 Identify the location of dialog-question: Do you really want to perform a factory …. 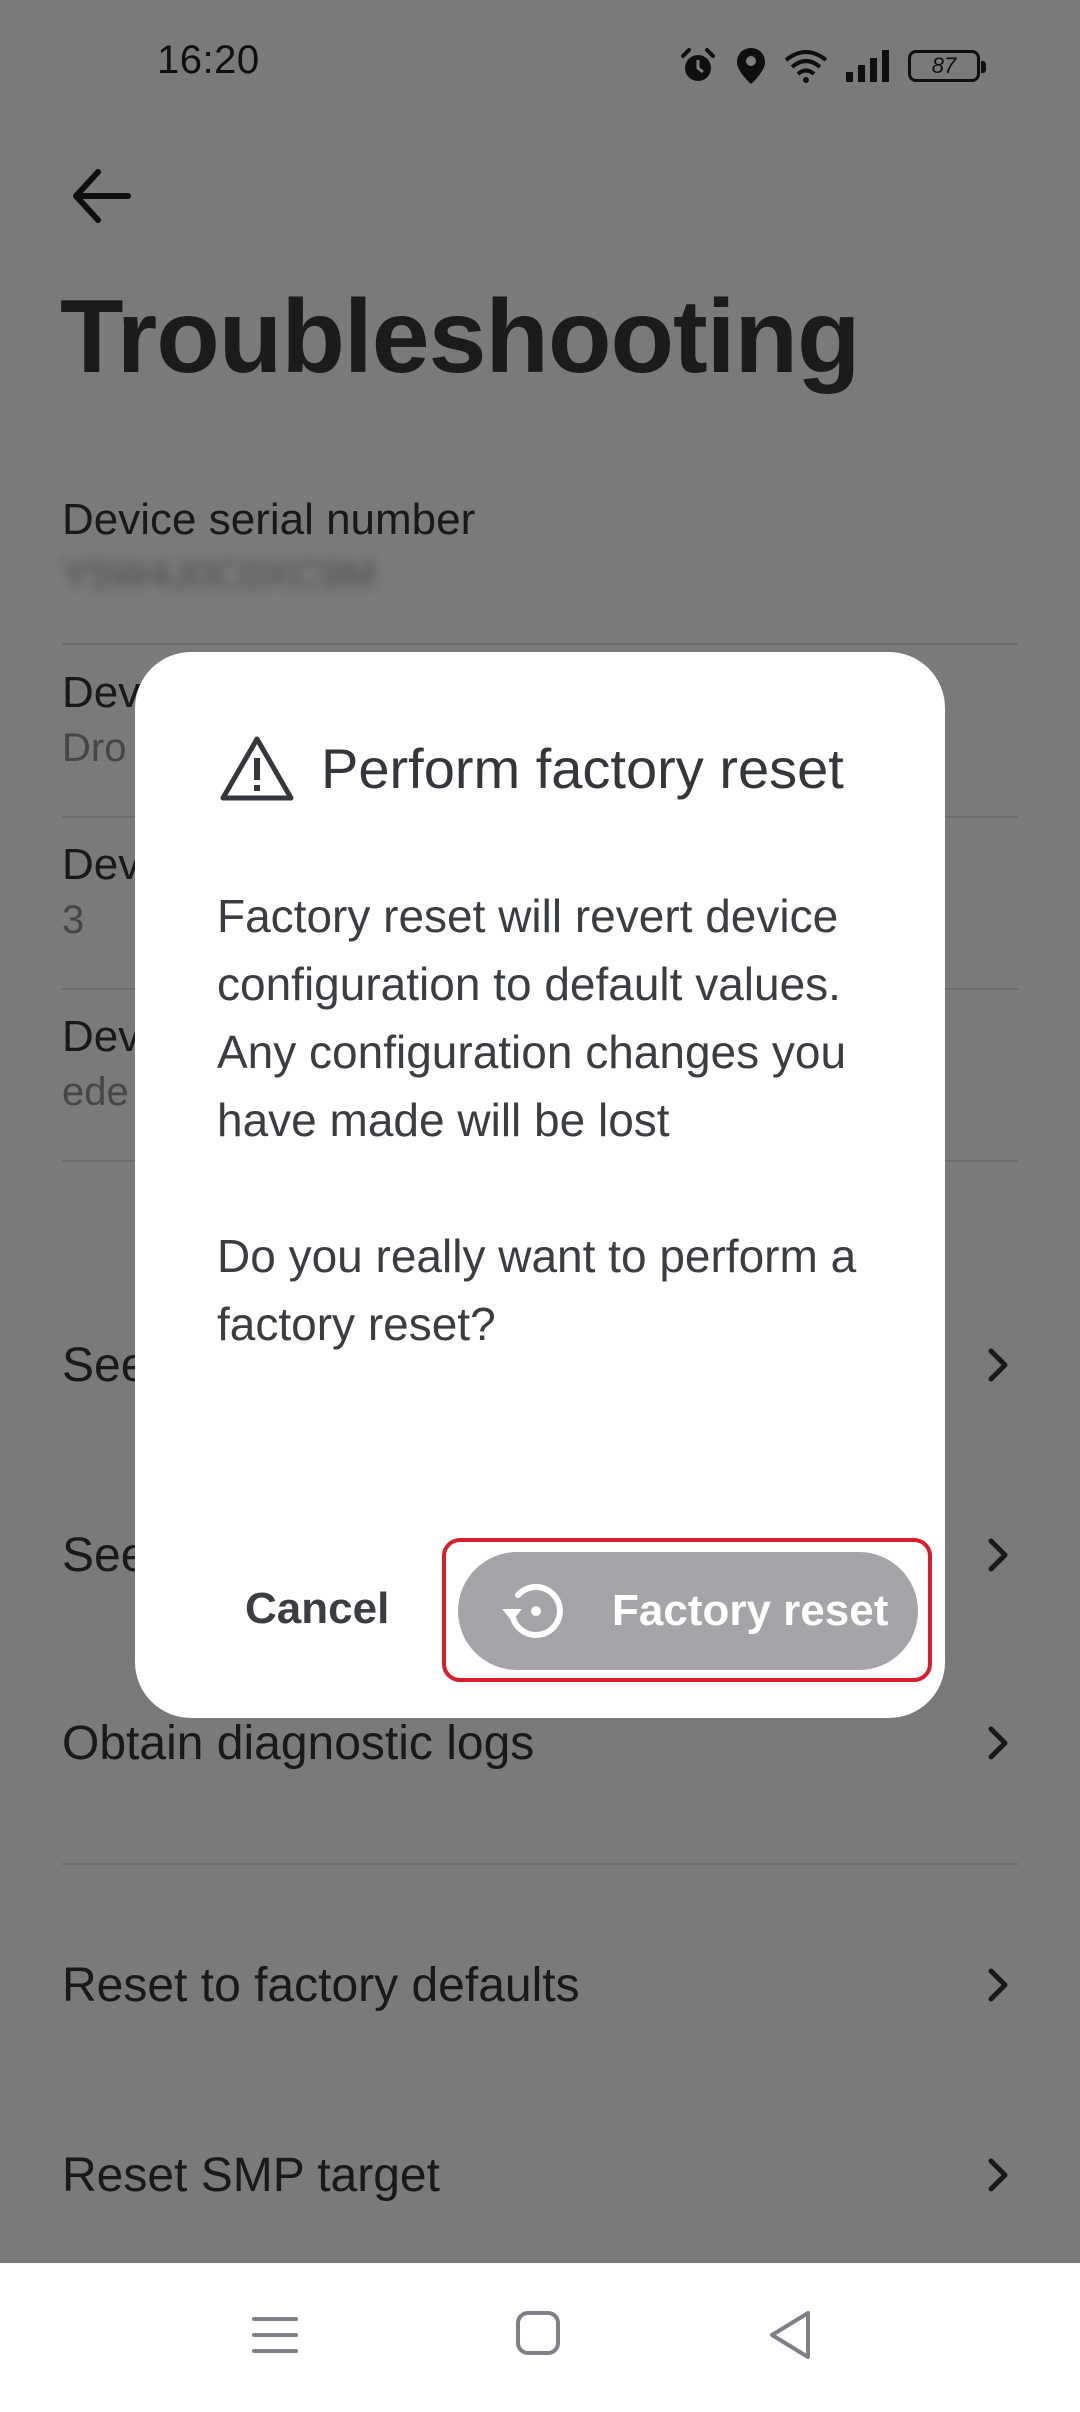
(537, 1290).